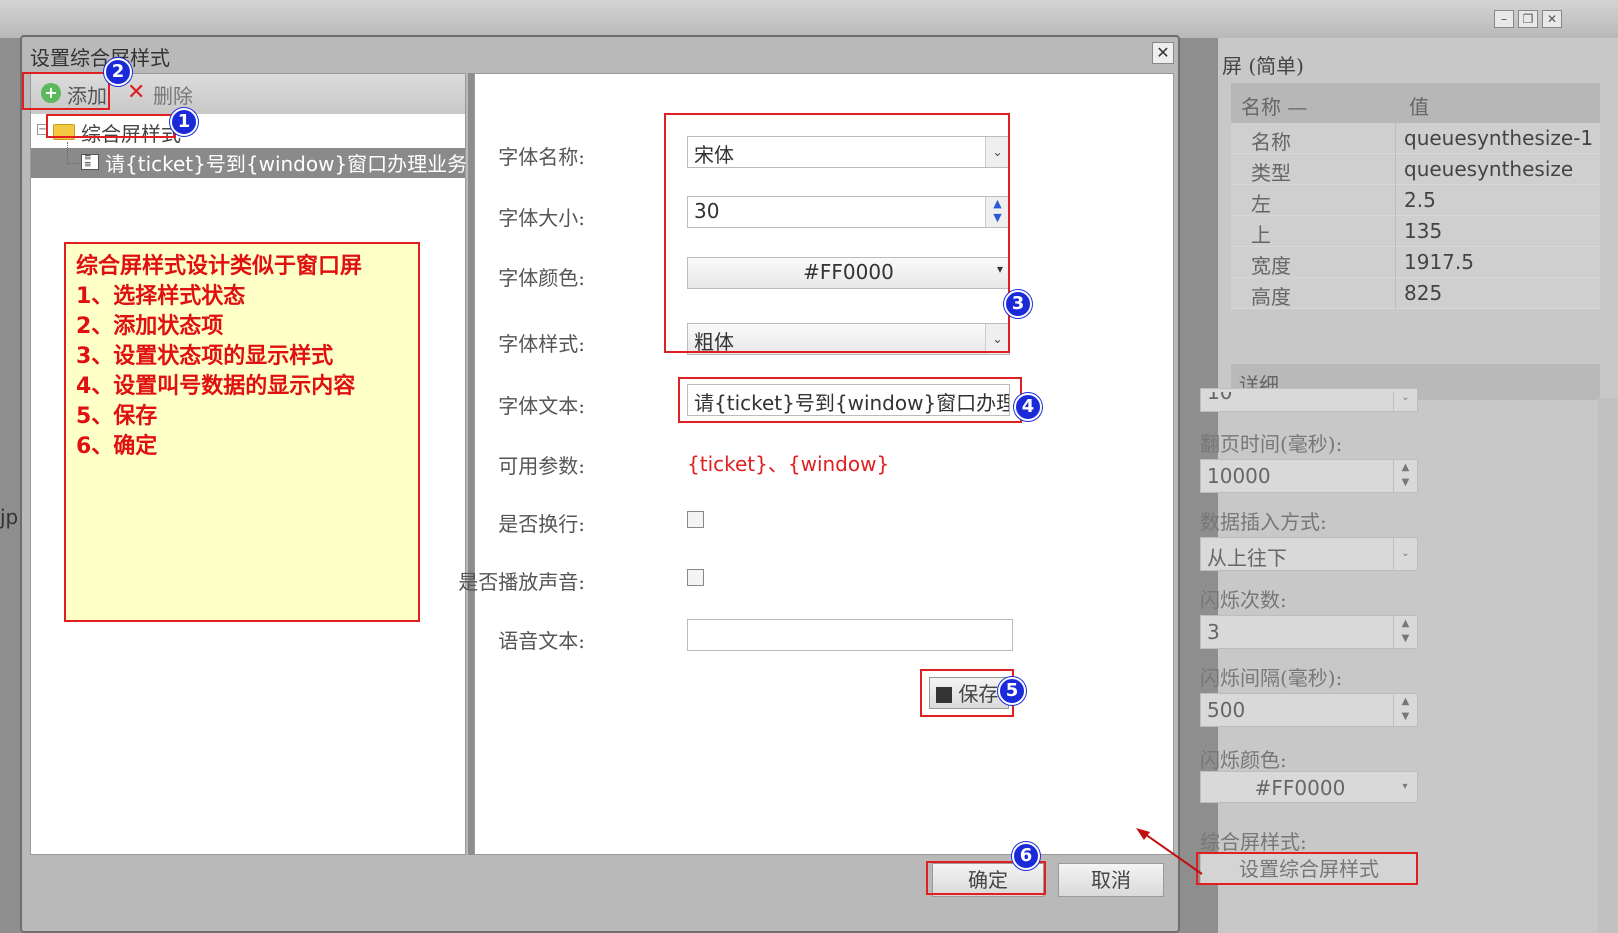 This screenshot has height=933, width=1618. I want to click on font-name-label: 字体名称:, so click(541, 157).